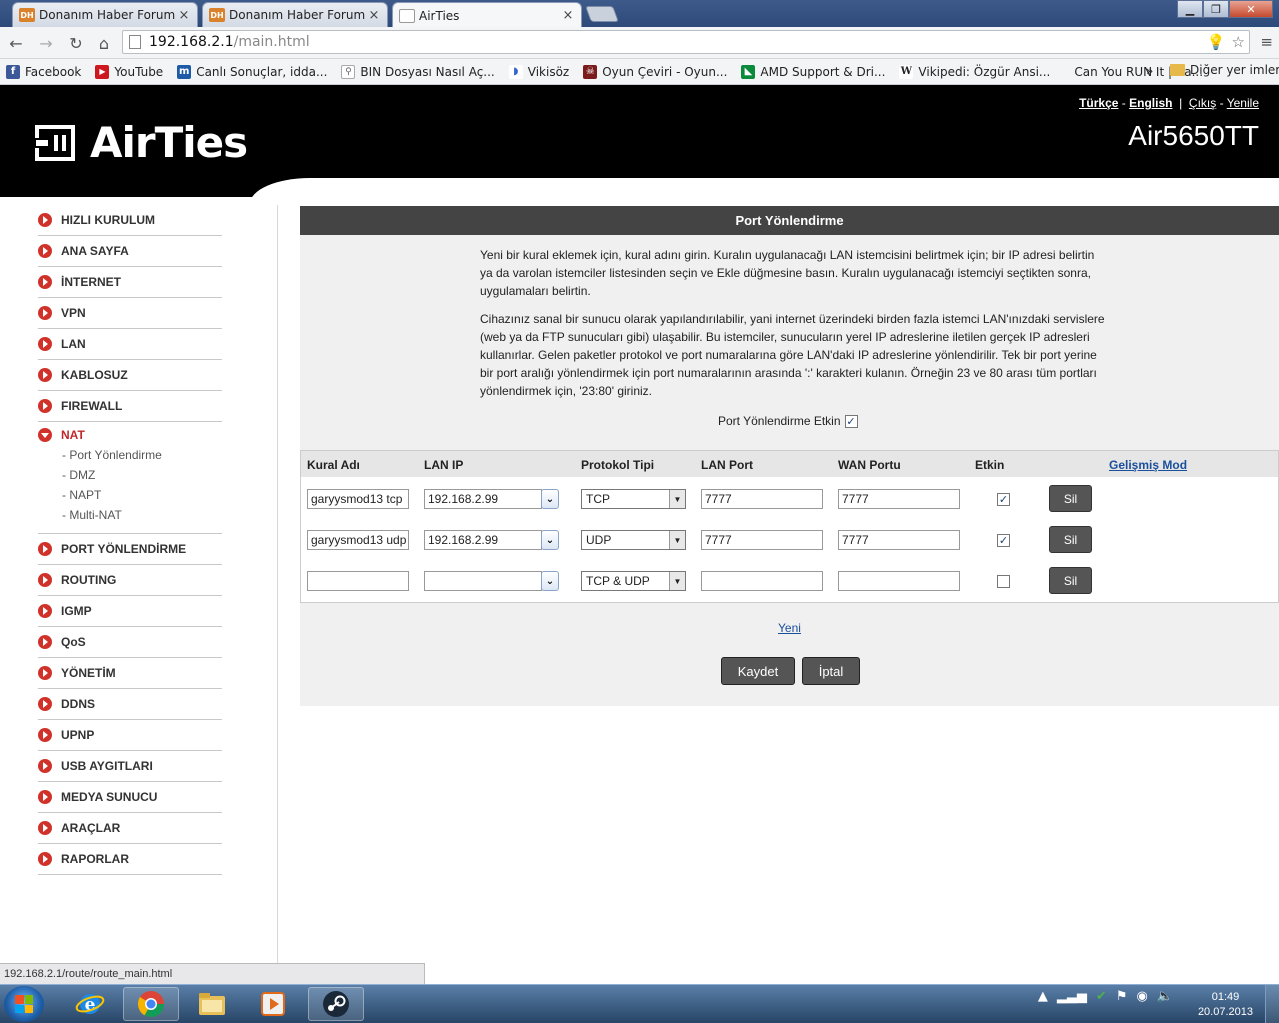 This screenshot has width=1279, height=1023. Describe the element at coordinates (151, 1004) in the screenshot. I see `chrome-icon` at that location.